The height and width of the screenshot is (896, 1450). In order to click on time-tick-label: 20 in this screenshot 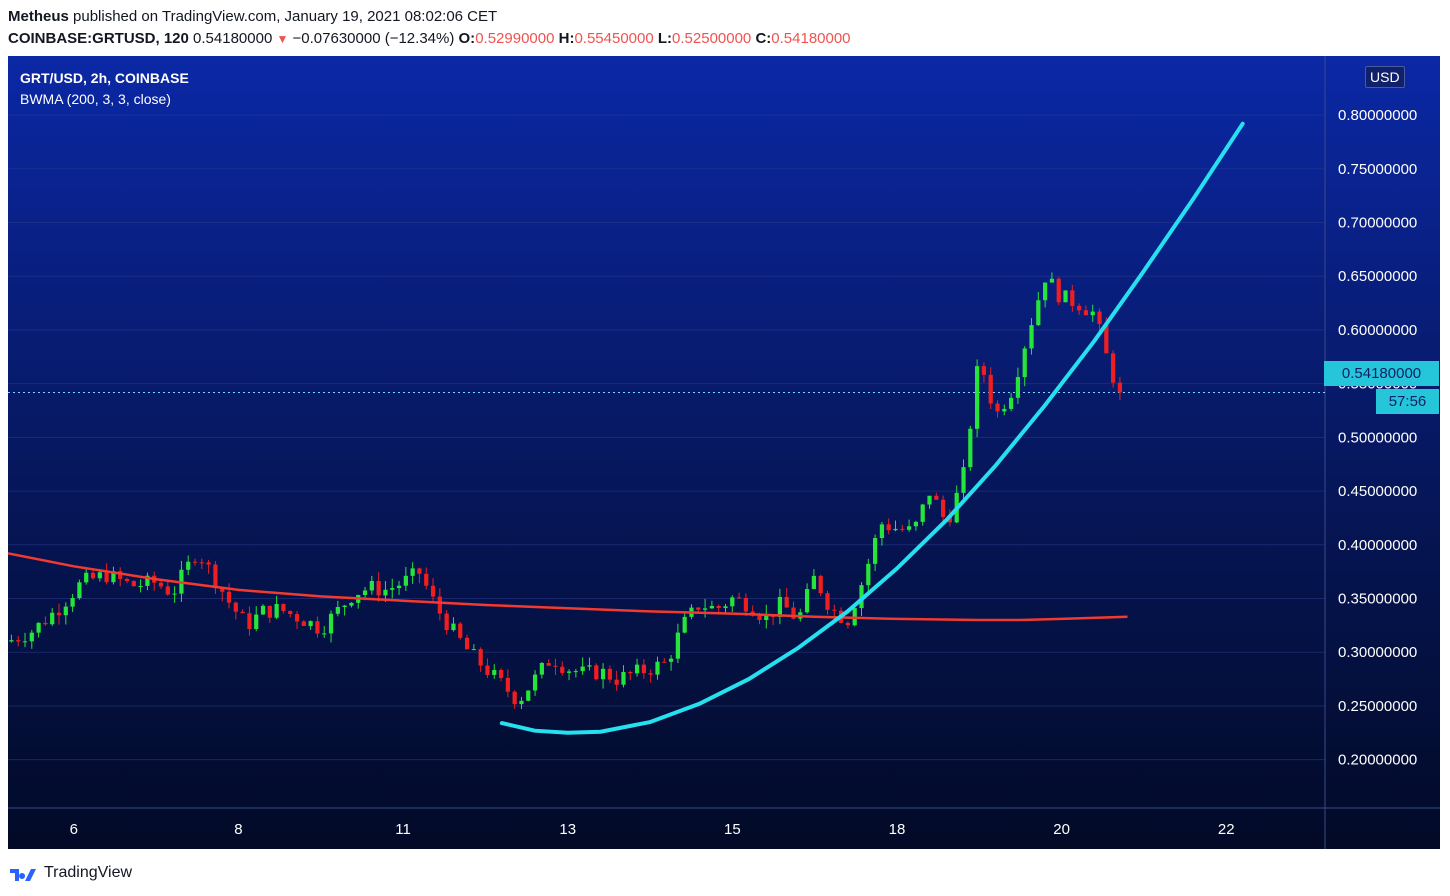, I will do `click(1061, 829)`.